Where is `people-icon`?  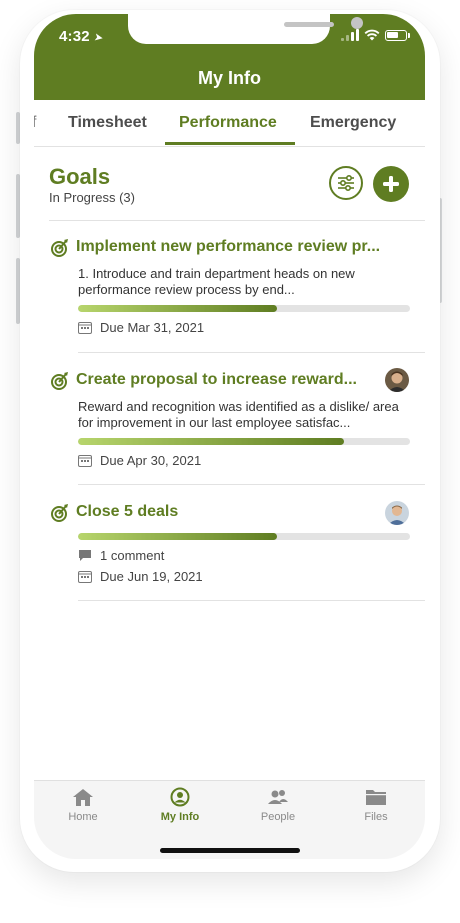
people-icon is located at coordinates (278, 797).